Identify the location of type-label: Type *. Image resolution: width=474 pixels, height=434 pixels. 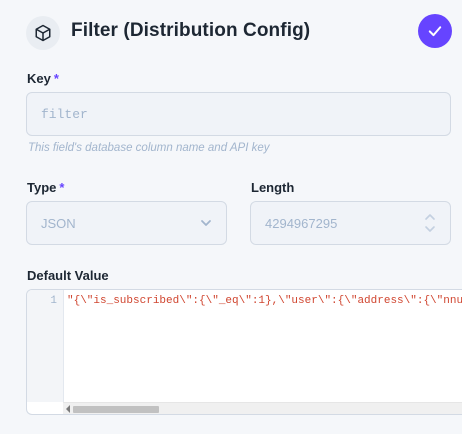
(46, 187).